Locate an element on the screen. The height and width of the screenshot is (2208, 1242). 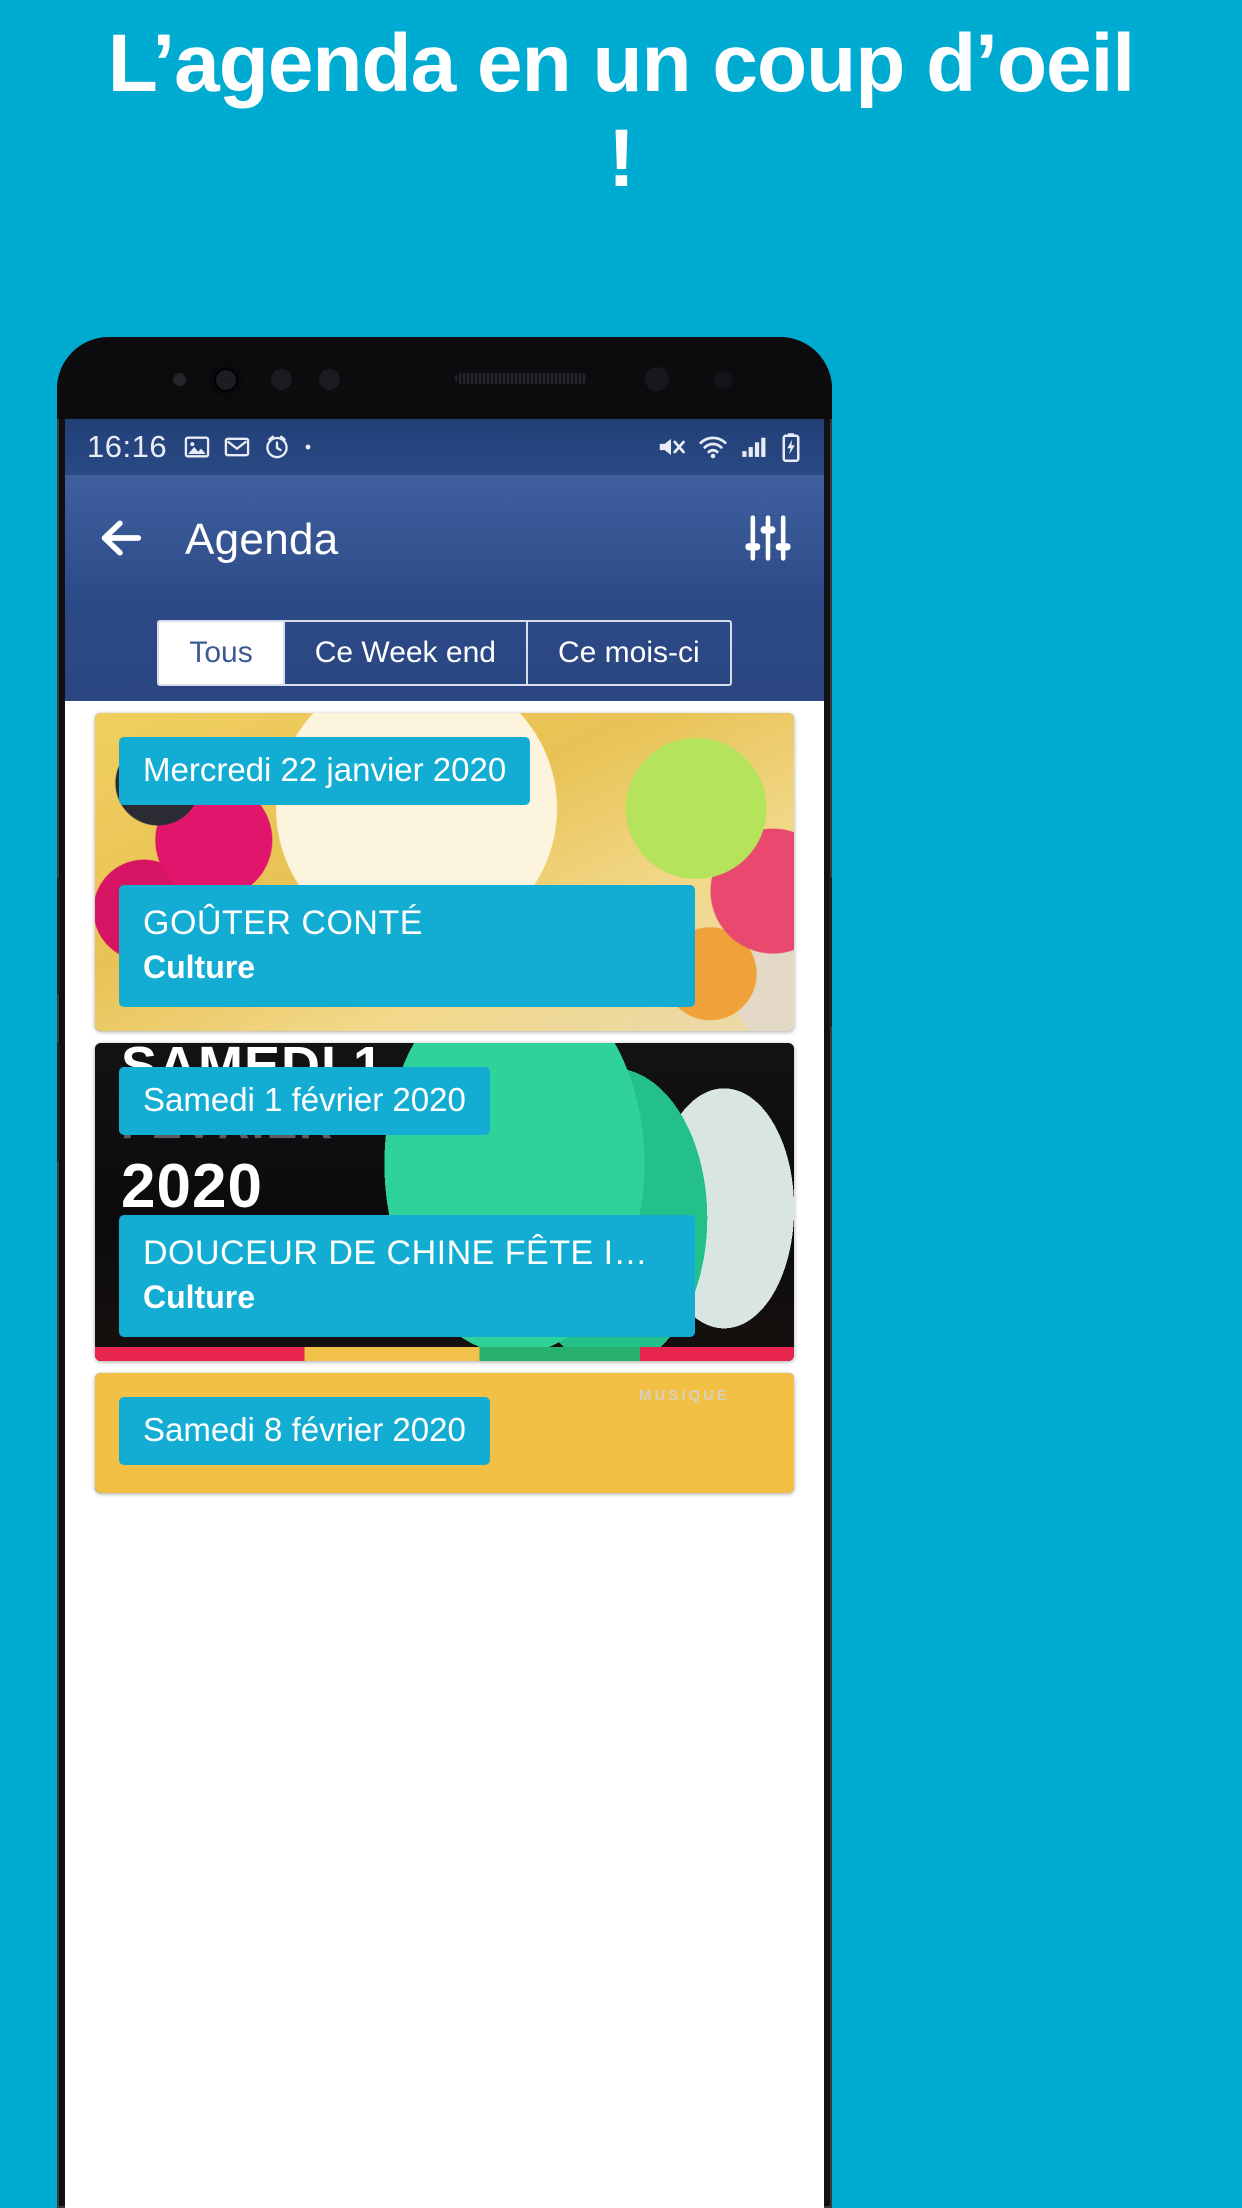
image-icon is located at coordinates (197, 447).